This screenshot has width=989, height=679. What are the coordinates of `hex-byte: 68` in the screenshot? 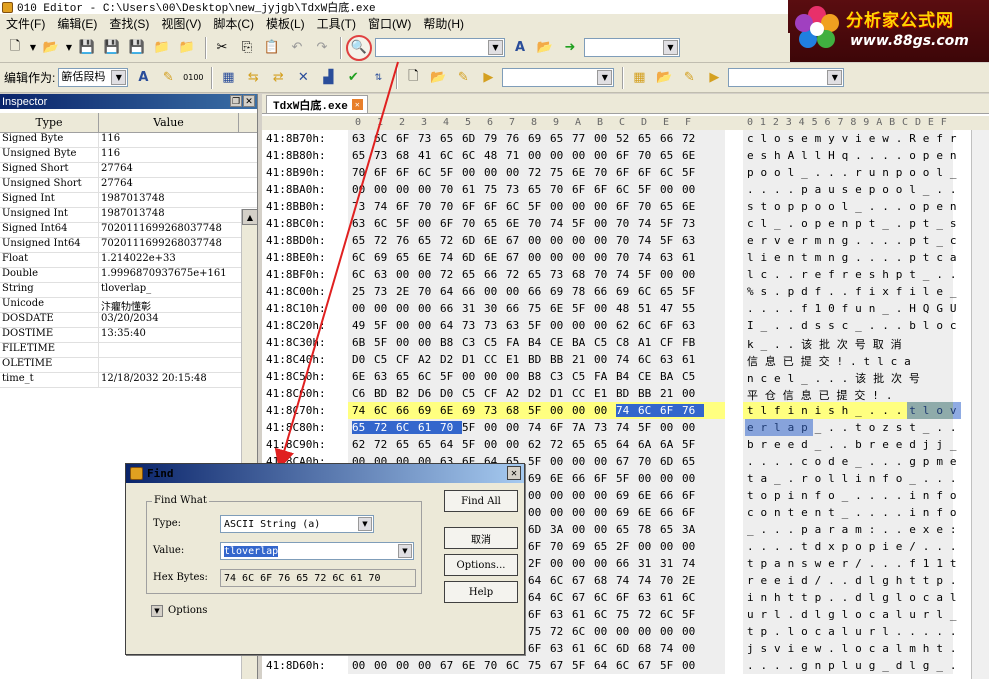 It's located at (407, 155).